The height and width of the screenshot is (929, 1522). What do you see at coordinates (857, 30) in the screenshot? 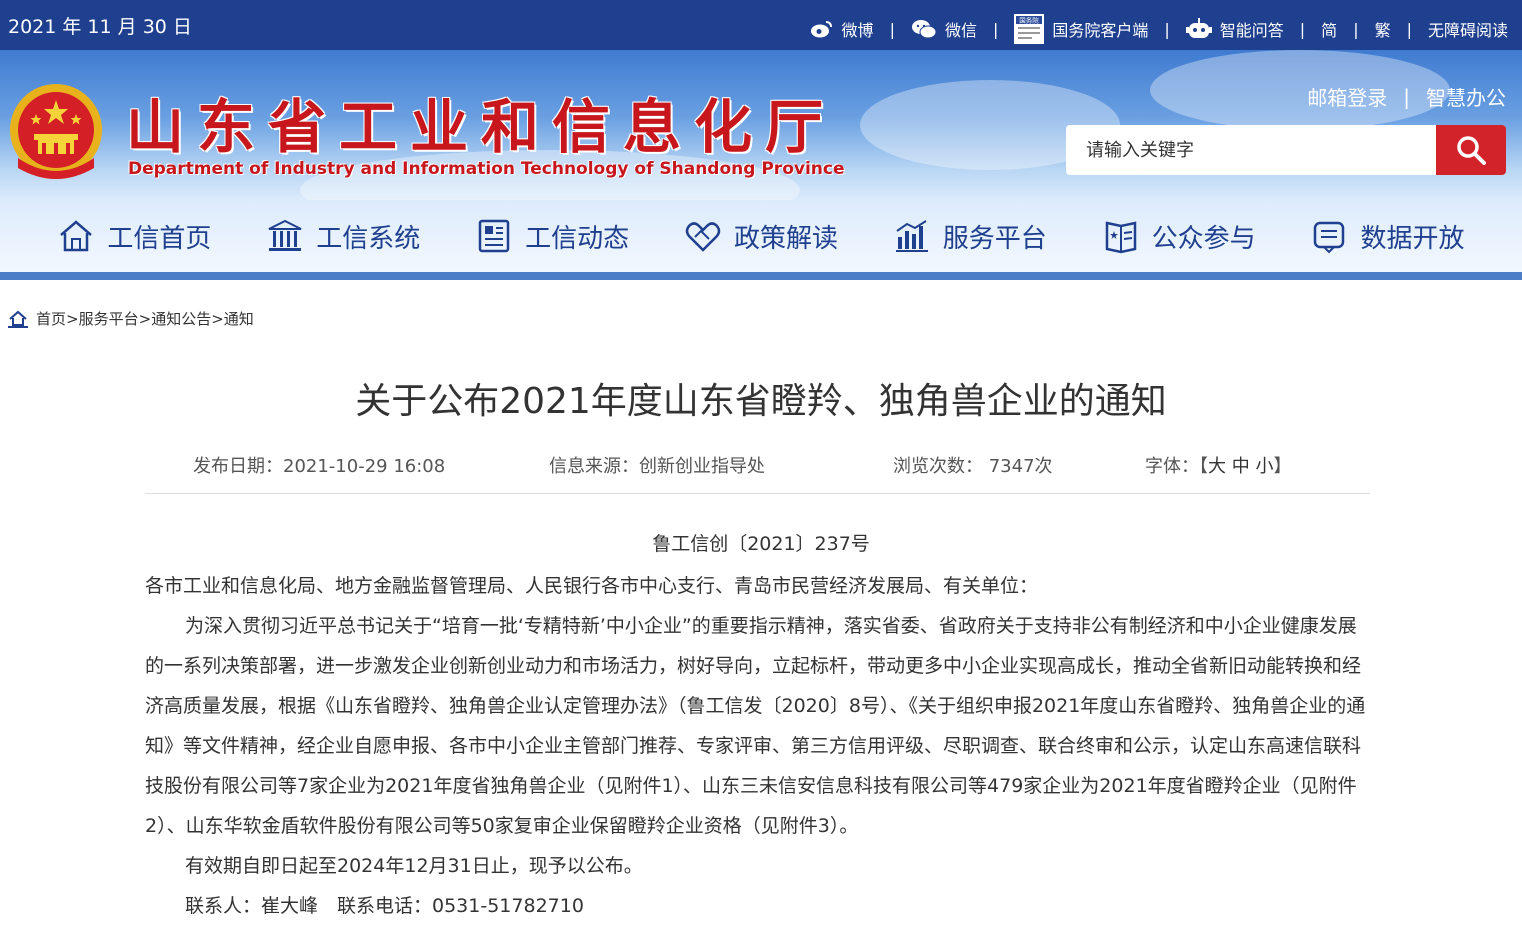
I see `weibo-label: 微博` at bounding box center [857, 30].